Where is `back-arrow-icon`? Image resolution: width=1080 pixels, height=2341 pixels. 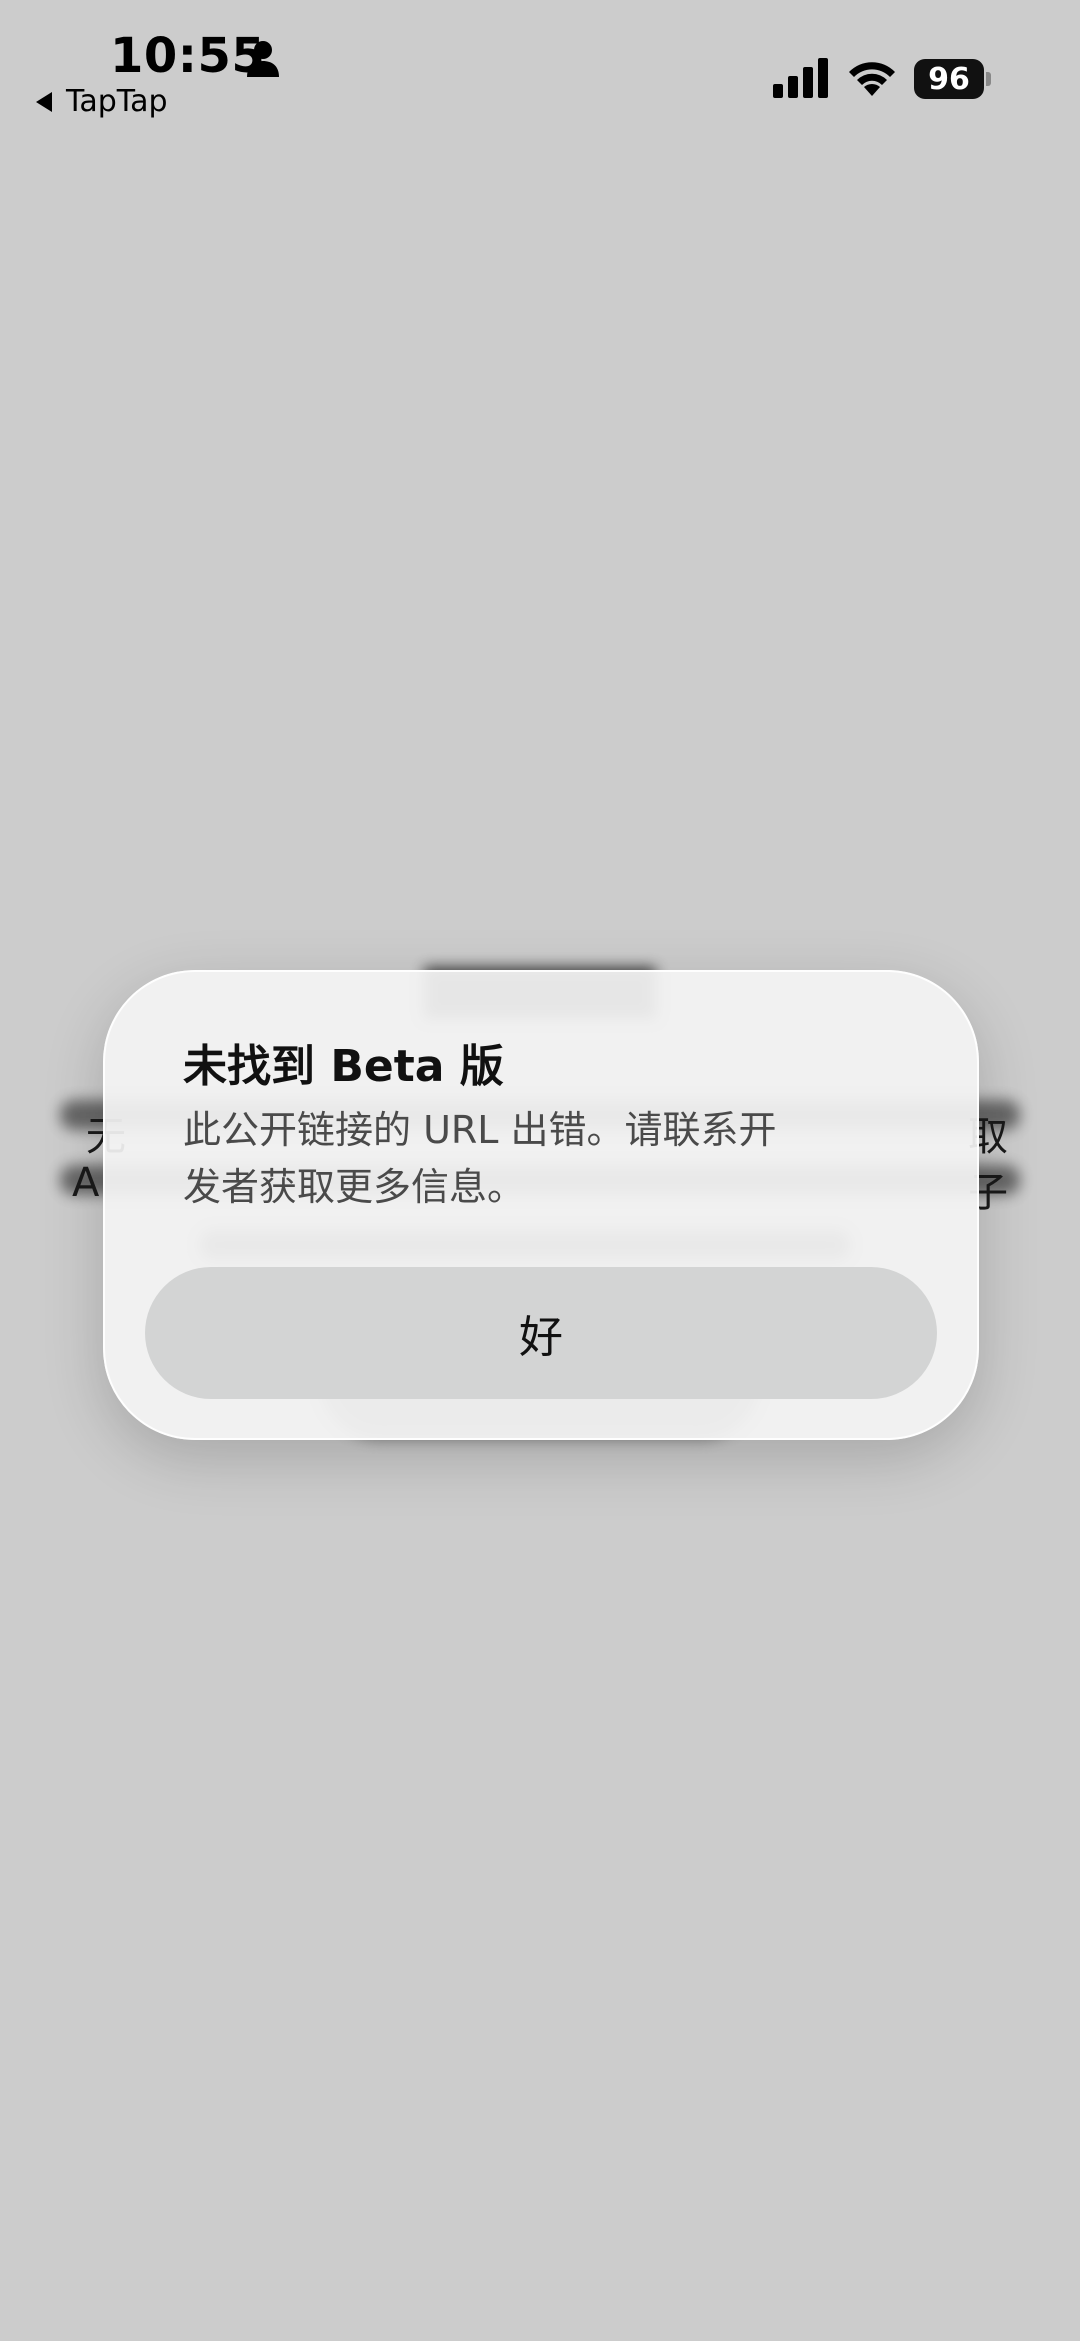 back-arrow-icon is located at coordinates (44, 101).